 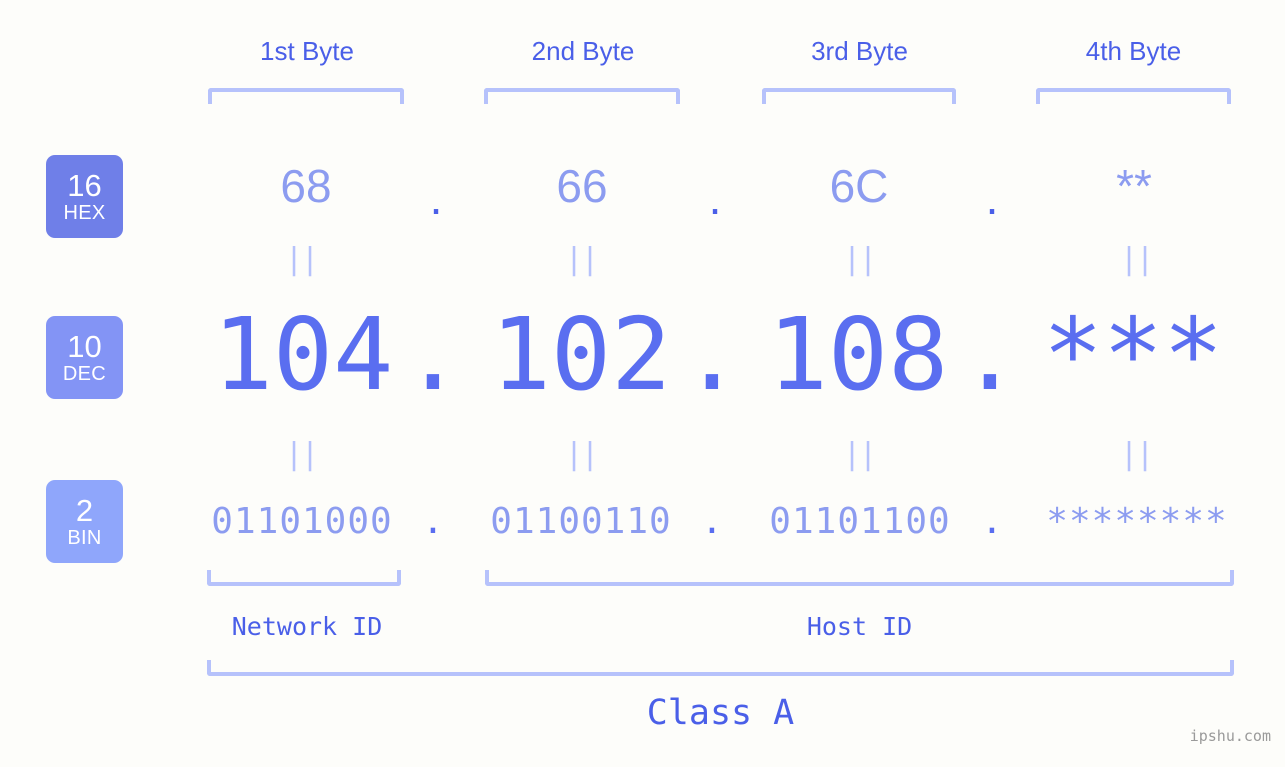 I want to click on equality-mark-hex-dec-2: ||, so click(x=581, y=259).